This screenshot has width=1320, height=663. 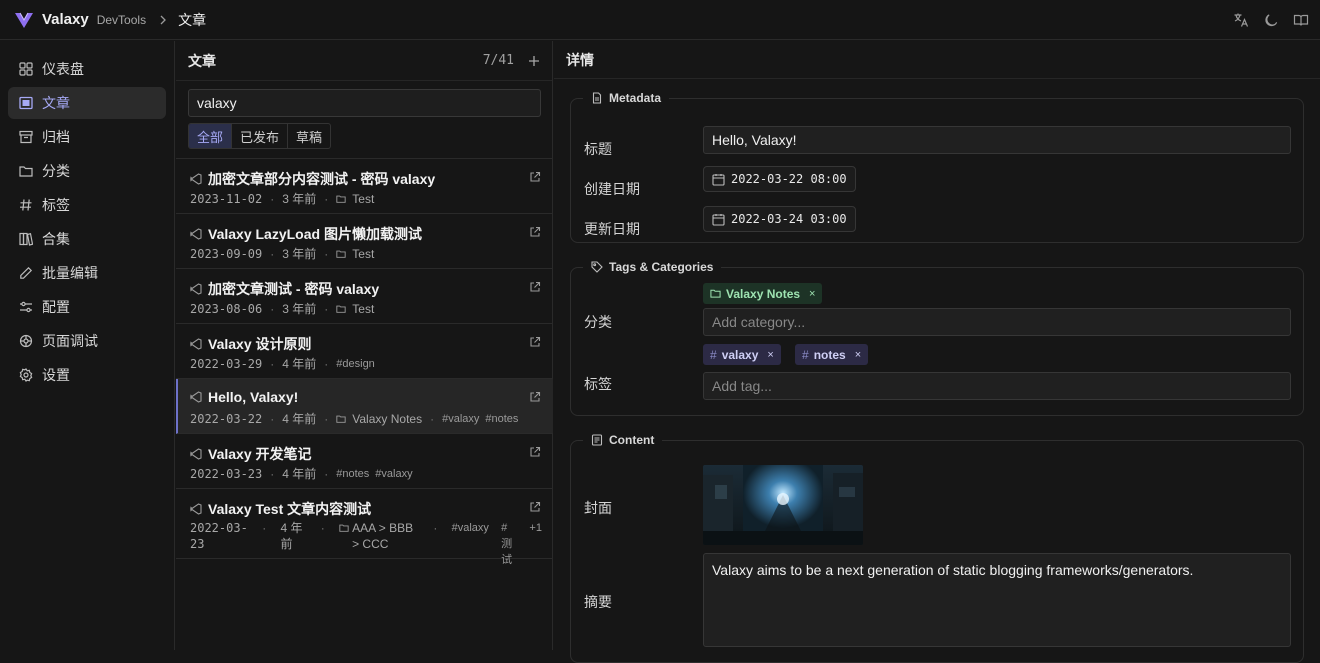 What do you see at coordinates (226, 363) in the screenshot?
I see `post-date: 2022-03-29` at bounding box center [226, 363].